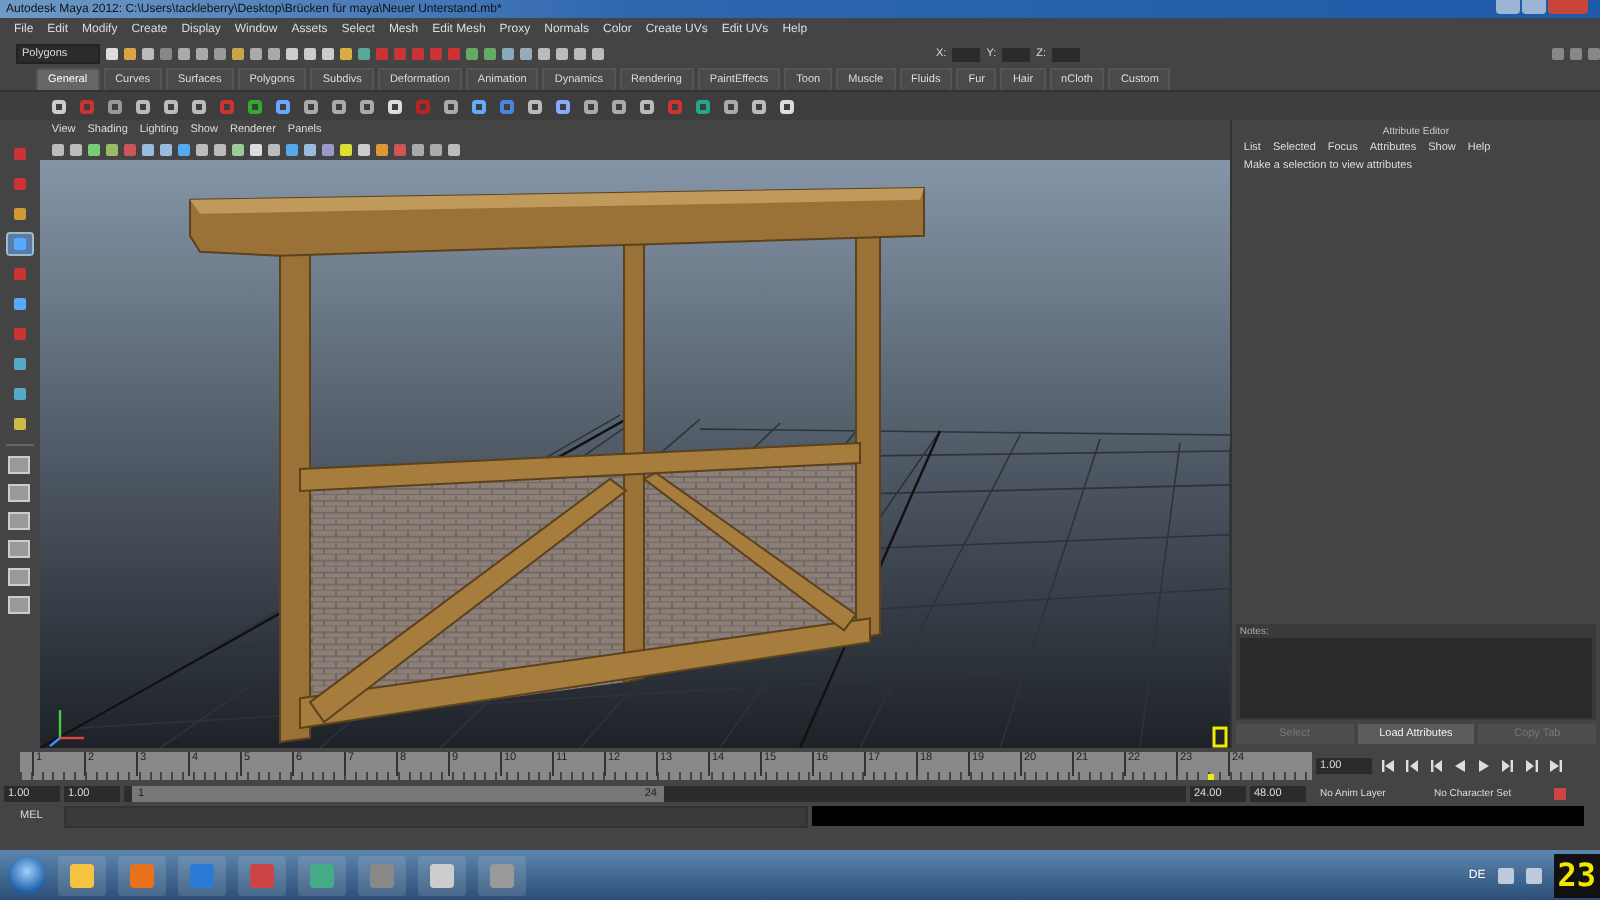  I want to click on frame-rate-counter: 23, so click(1576, 875).